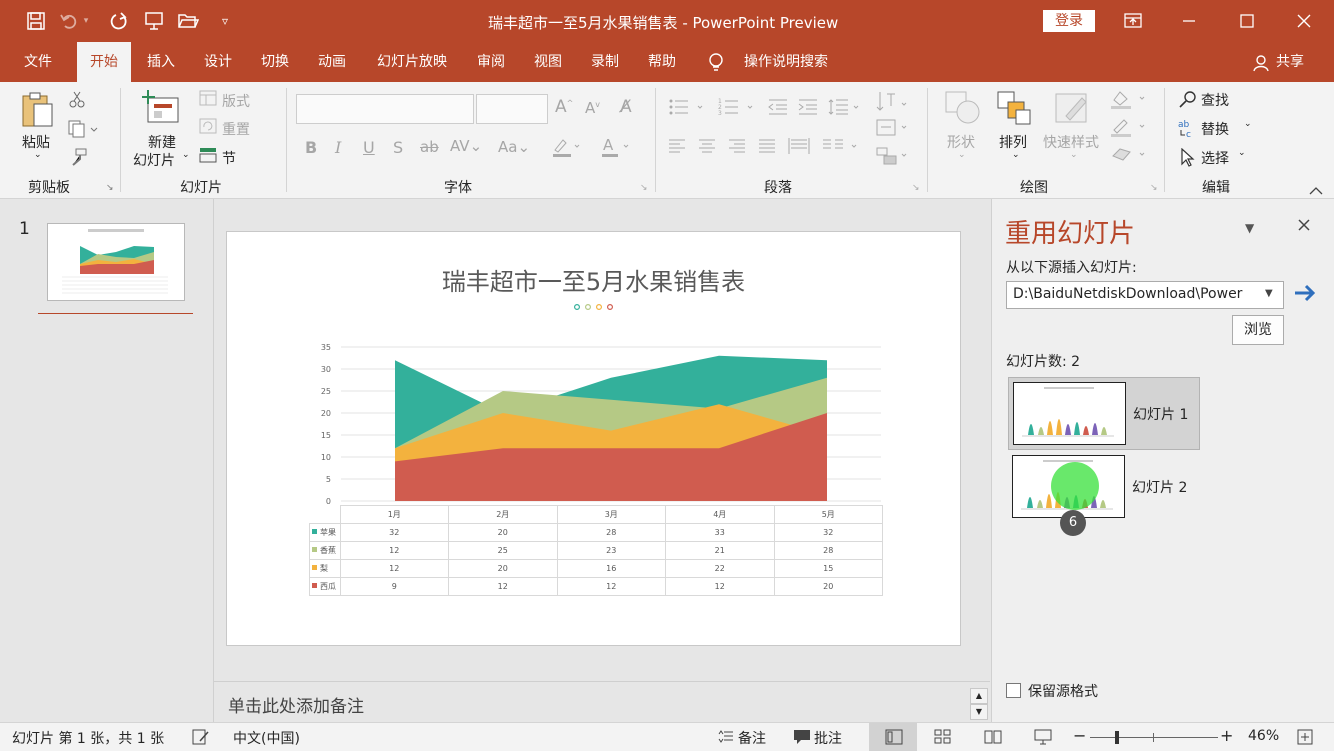 This screenshot has height=751, width=1334. What do you see at coordinates (119, 21) in the screenshot?
I see `redo-icon` at bounding box center [119, 21].